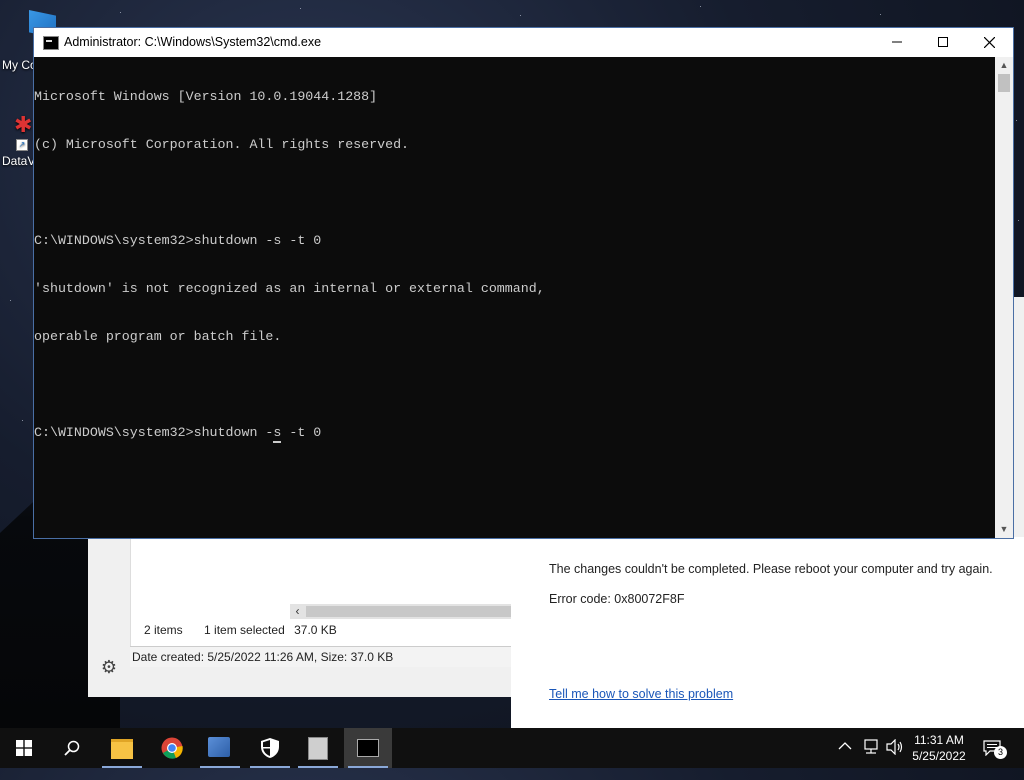 The image size is (1024, 780). I want to click on desktop-icon-datav: ✱ ↗ DataV, so click(19, 140).